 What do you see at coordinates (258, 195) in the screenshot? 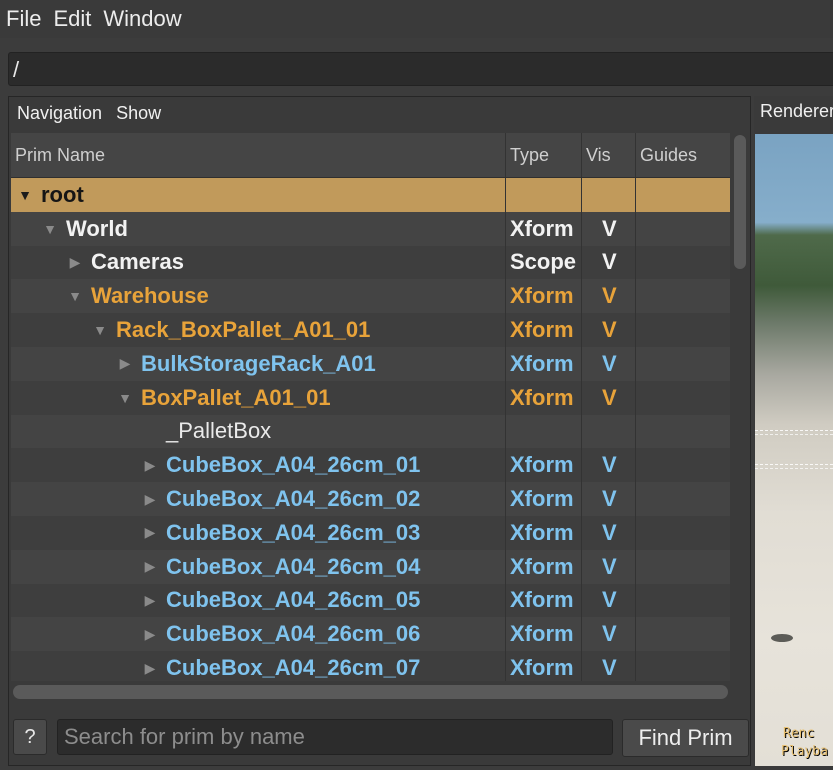
I see `prim-name-cell: ▼ root` at bounding box center [258, 195].